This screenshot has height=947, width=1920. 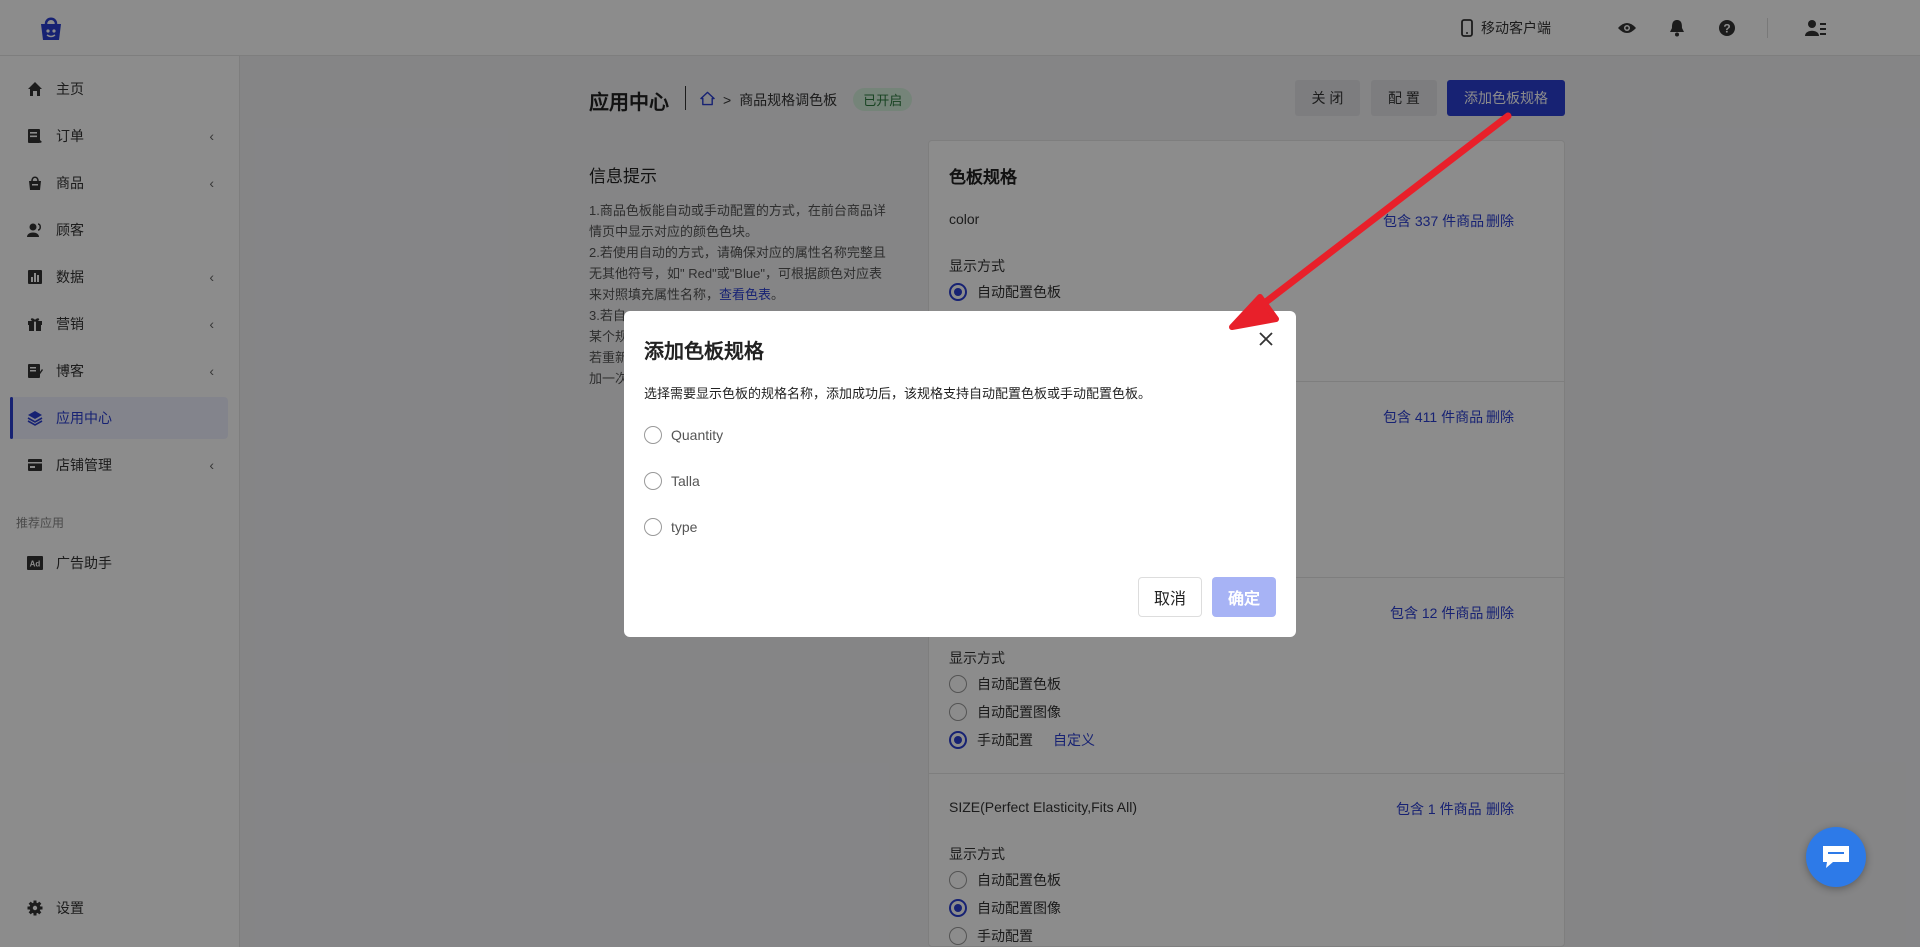 I want to click on option-label: type, so click(x=684, y=527).